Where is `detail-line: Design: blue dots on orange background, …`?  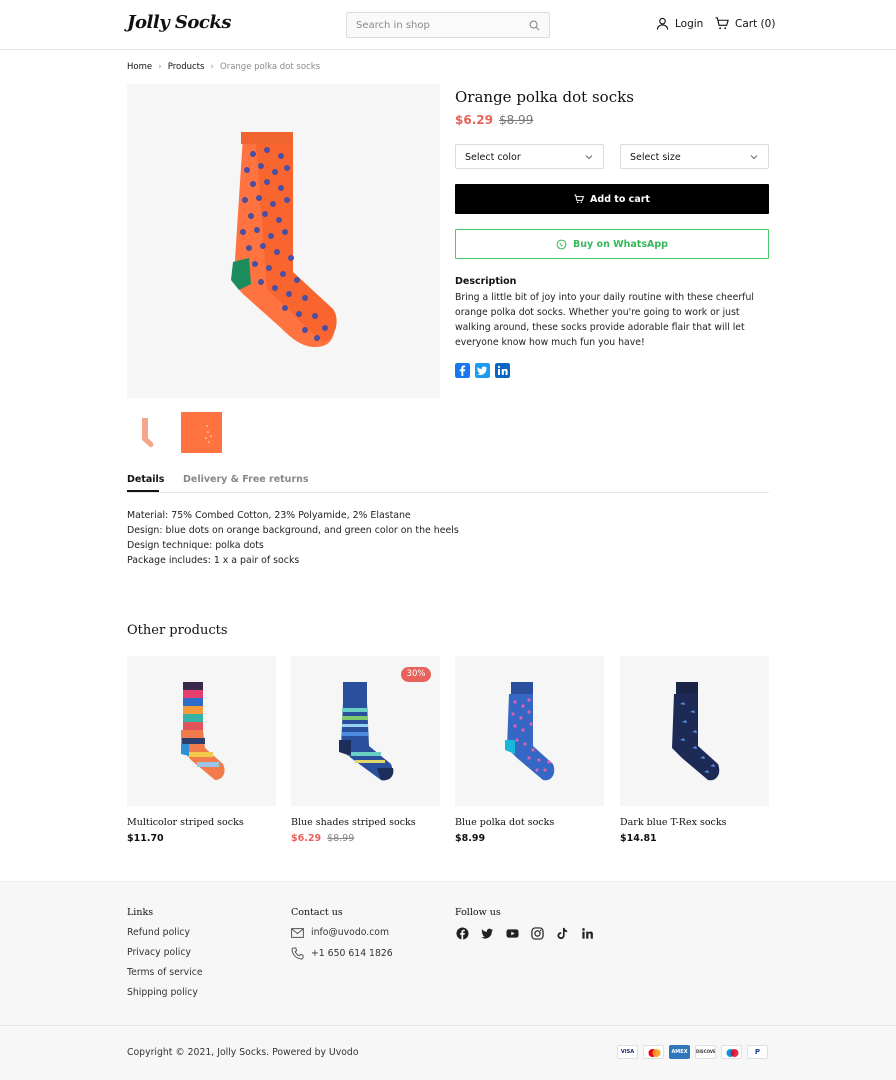
detail-line: Design: blue dots on orange background, … is located at coordinates (293, 530).